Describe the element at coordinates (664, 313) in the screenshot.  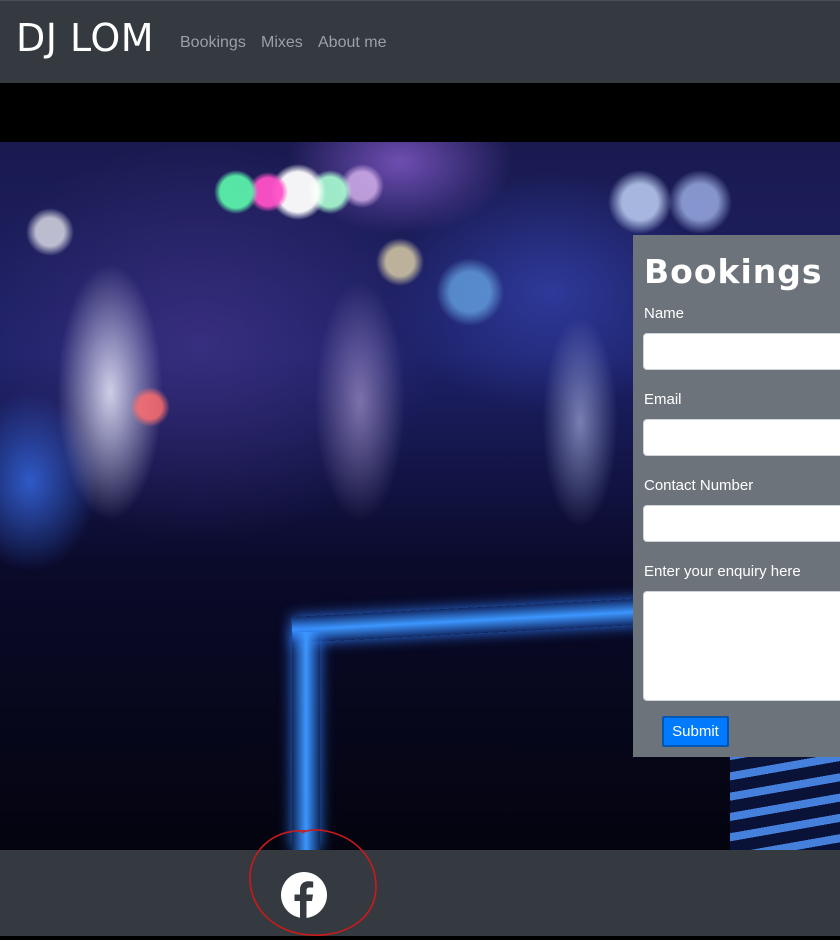
I see `name-label: Name` at that location.